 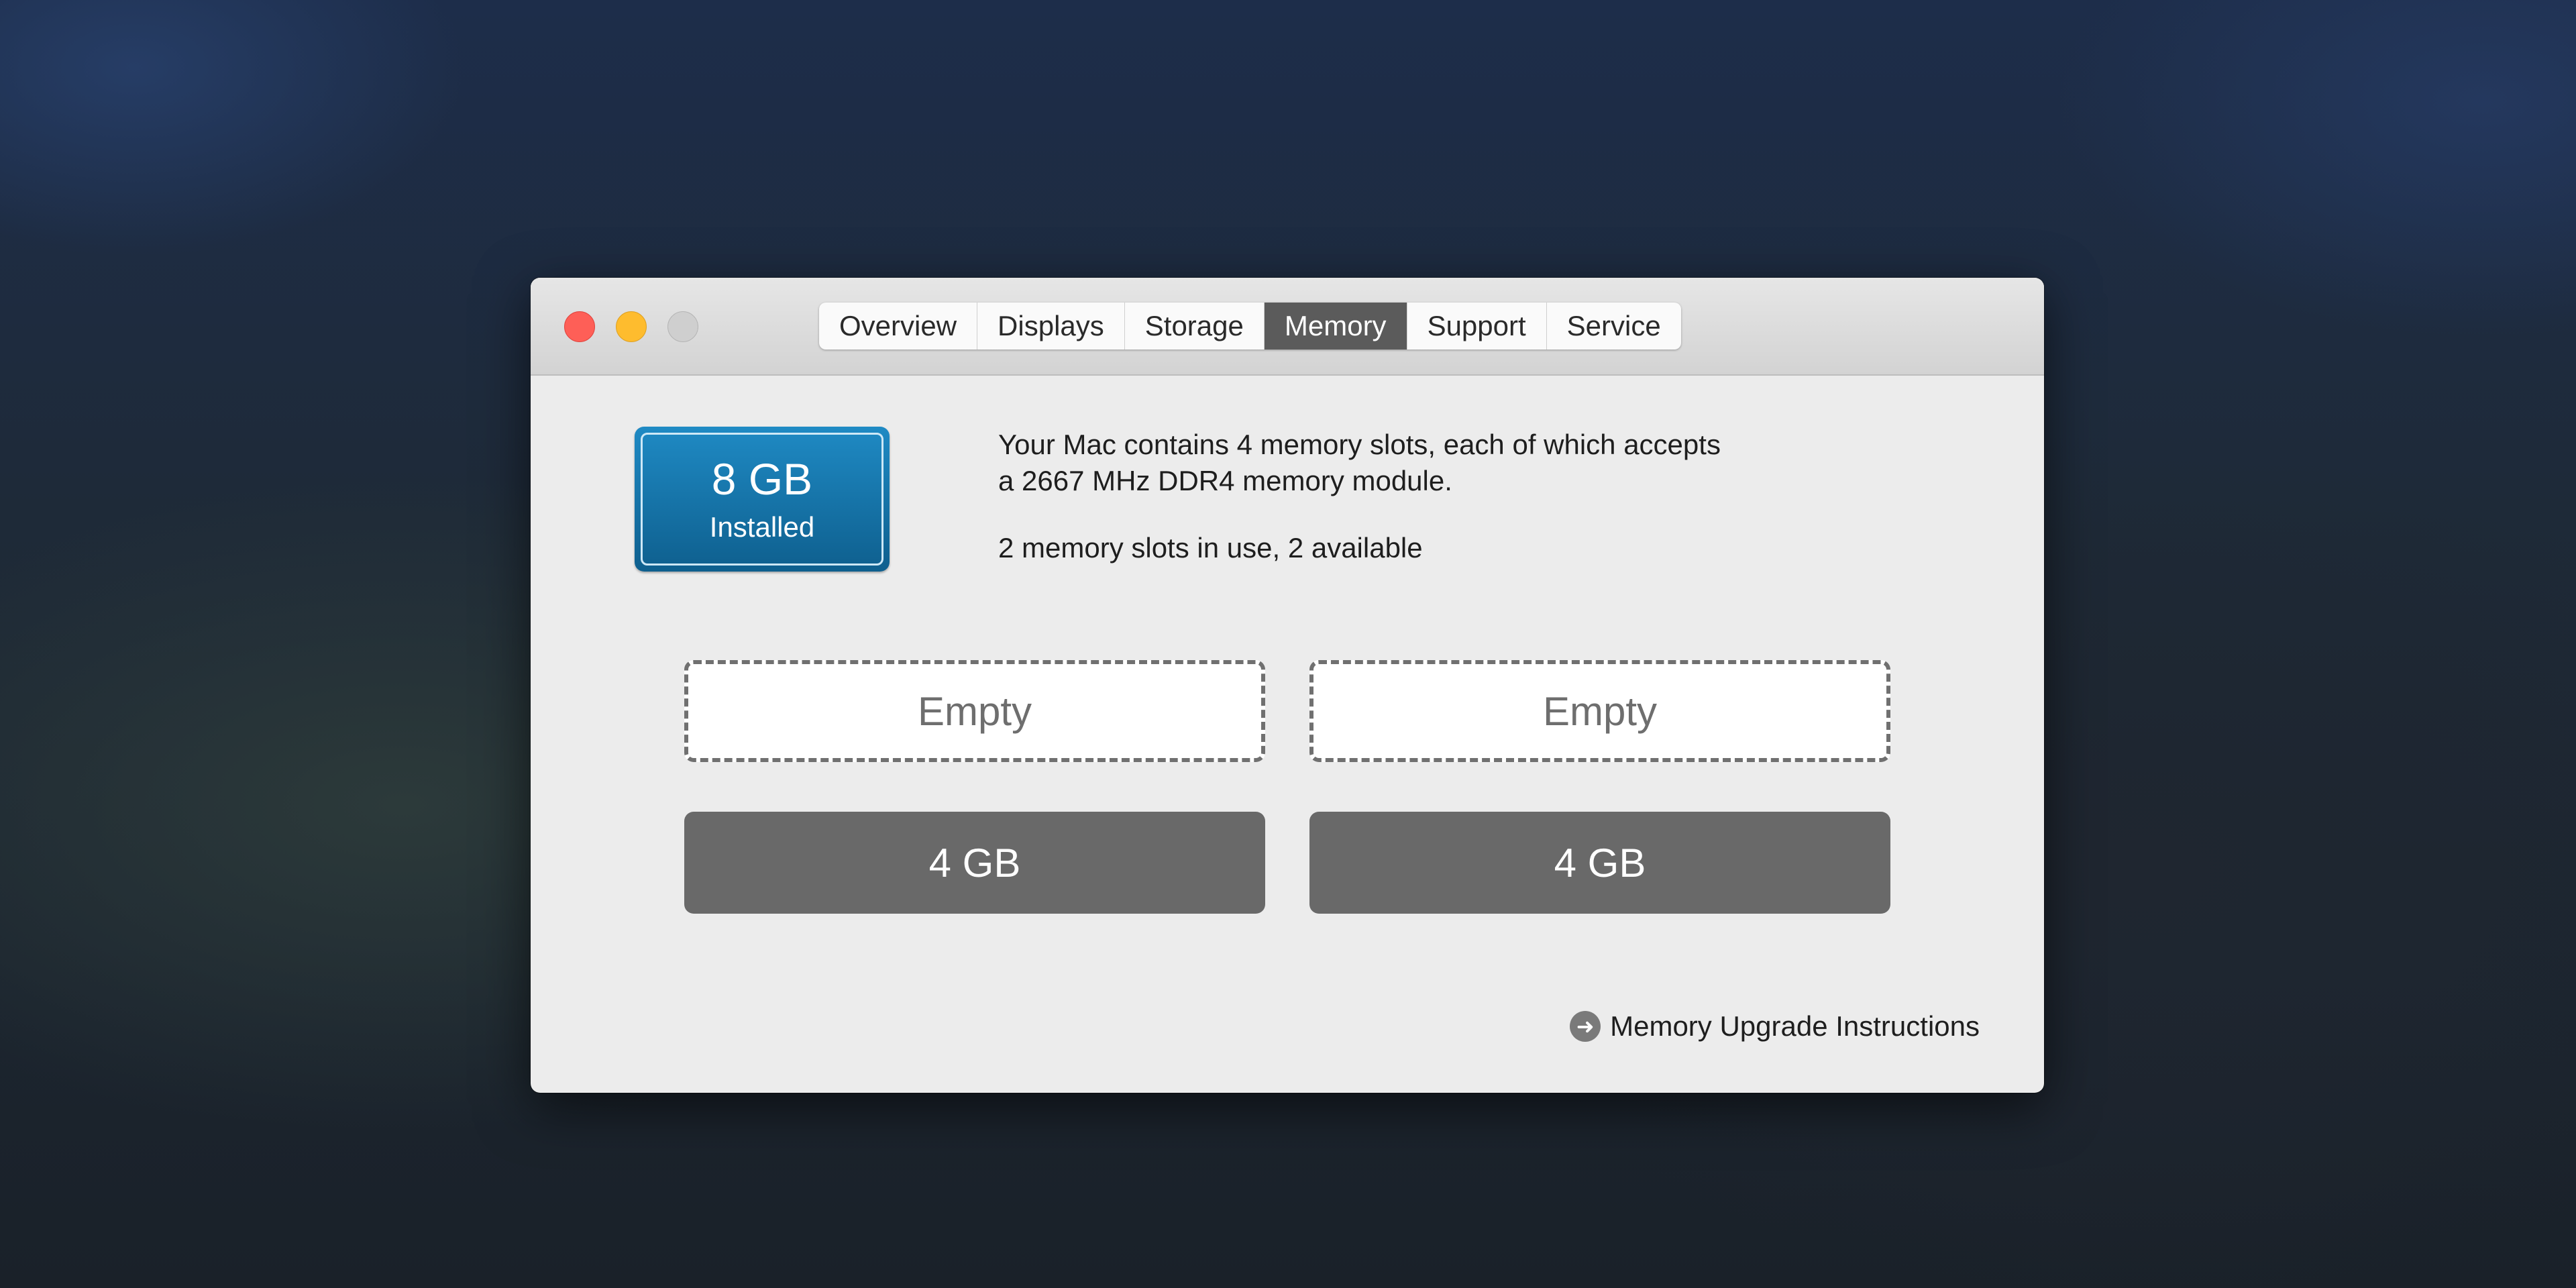 What do you see at coordinates (1051, 326) in the screenshot?
I see `tab-displays: Displays` at bounding box center [1051, 326].